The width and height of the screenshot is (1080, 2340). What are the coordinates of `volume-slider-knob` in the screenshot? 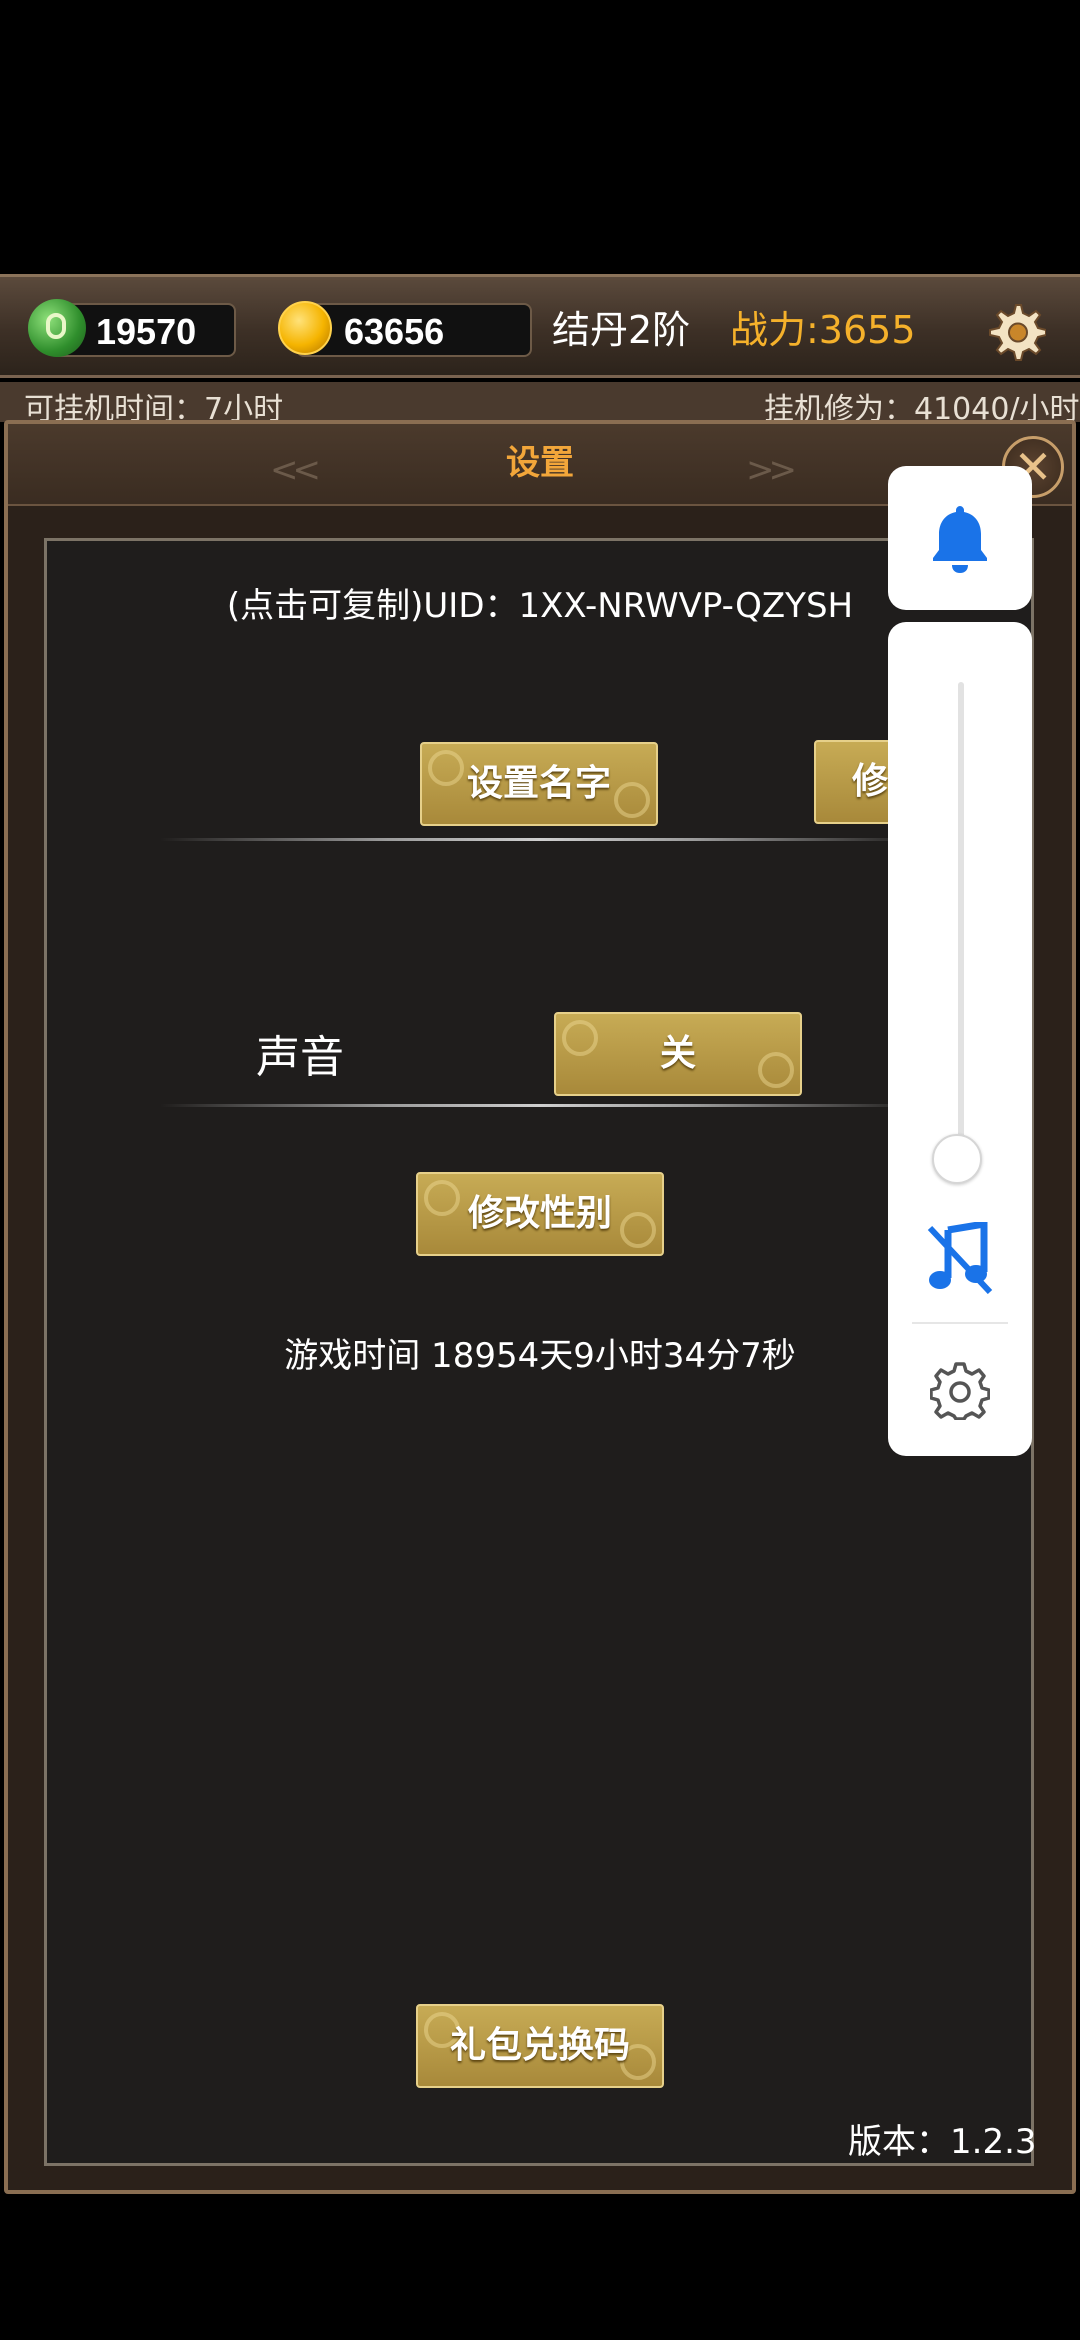 It's located at (957, 1159).